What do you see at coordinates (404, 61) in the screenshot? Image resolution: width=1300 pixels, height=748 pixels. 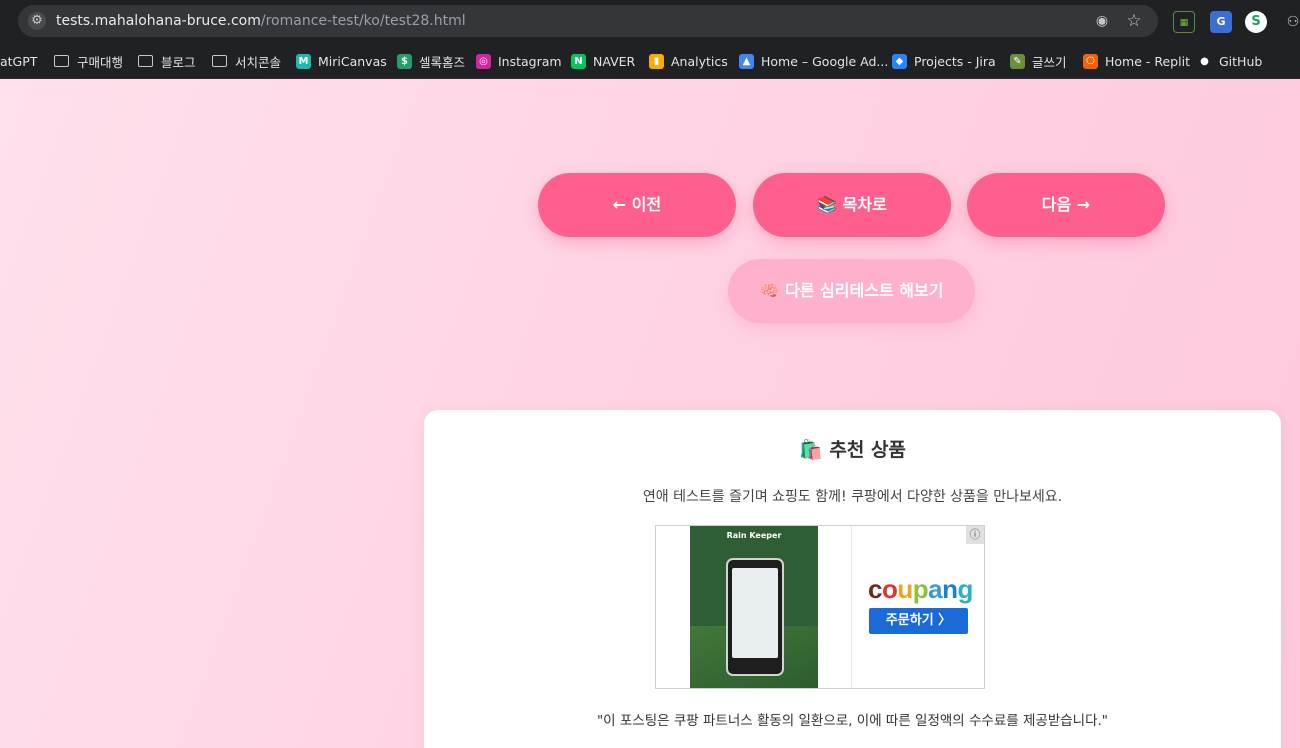 I see `sellock-icon: $` at bounding box center [404, 61].